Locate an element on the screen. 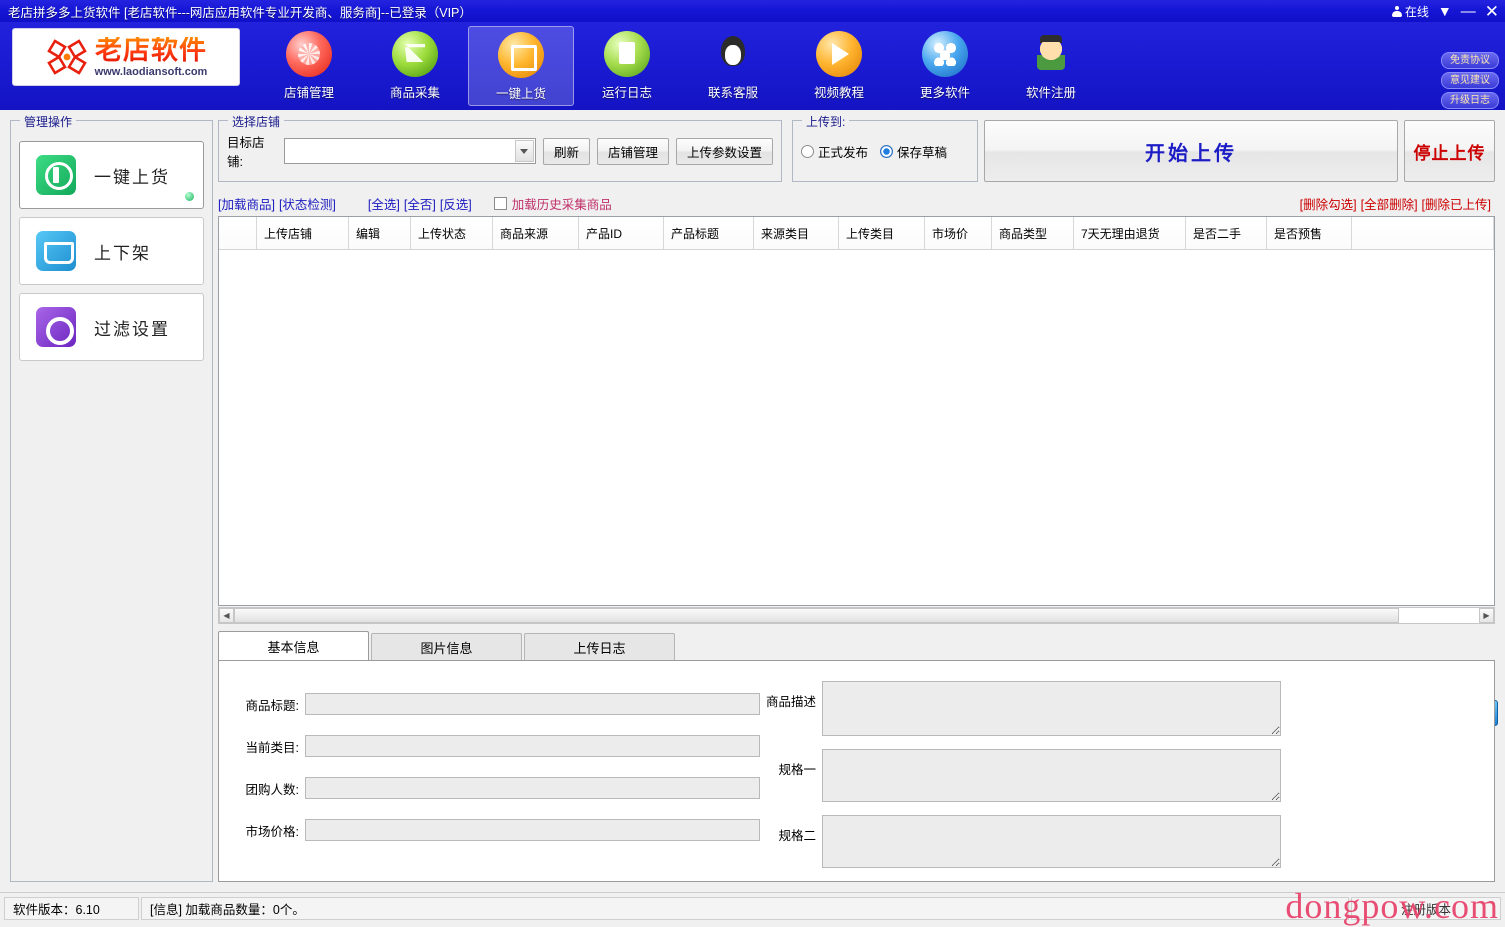  grid-col-product-id: 产品ID is located at coordinates (621, 233).